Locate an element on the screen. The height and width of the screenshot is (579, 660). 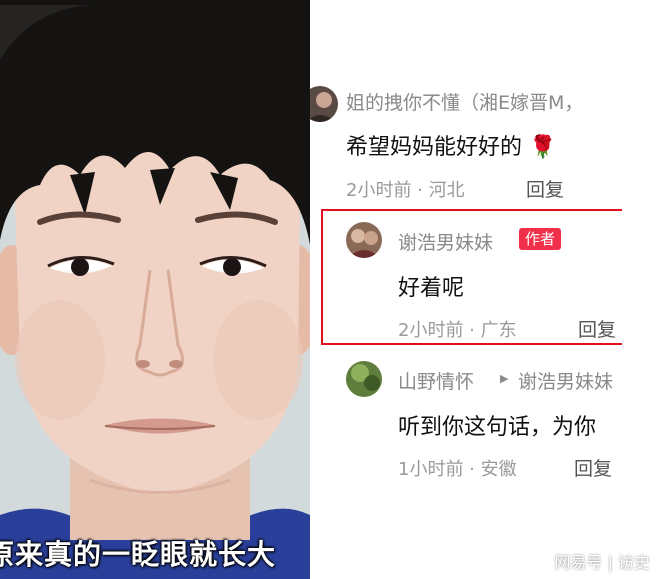
highlight-frame is located at coordinates (471, 277).